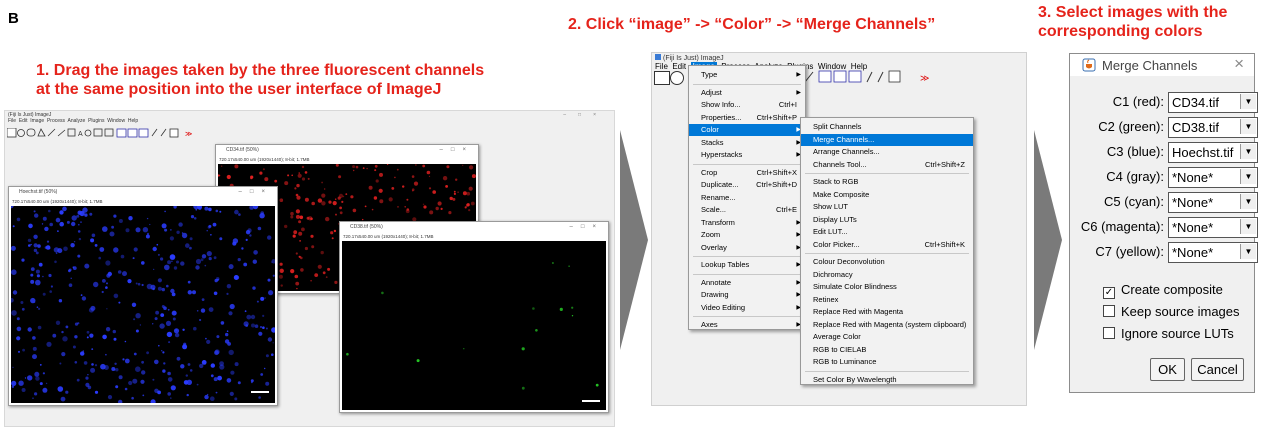  I want to click on toolbar-icons: A ≫, so click(106, 132).